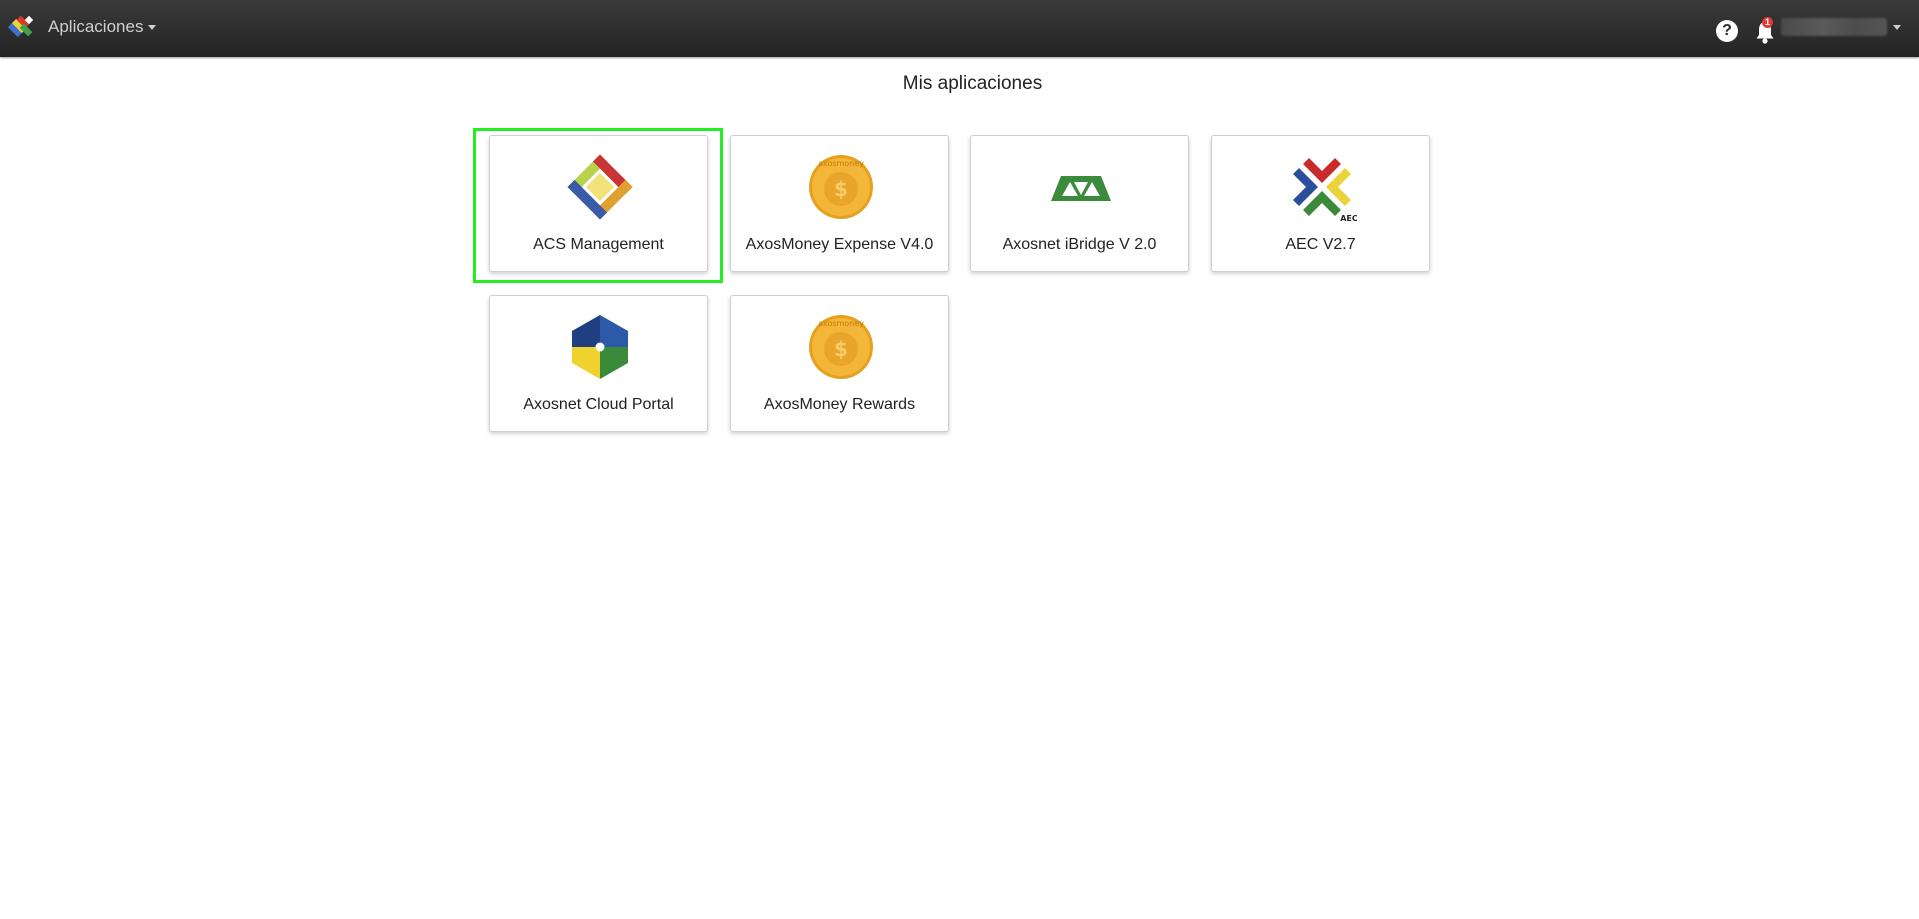 The width and height of the screenshot is (1919, 919). Describe the element at coordinates (598, 244) in the screenshot. I see `app-label: ACS Management` at that location.